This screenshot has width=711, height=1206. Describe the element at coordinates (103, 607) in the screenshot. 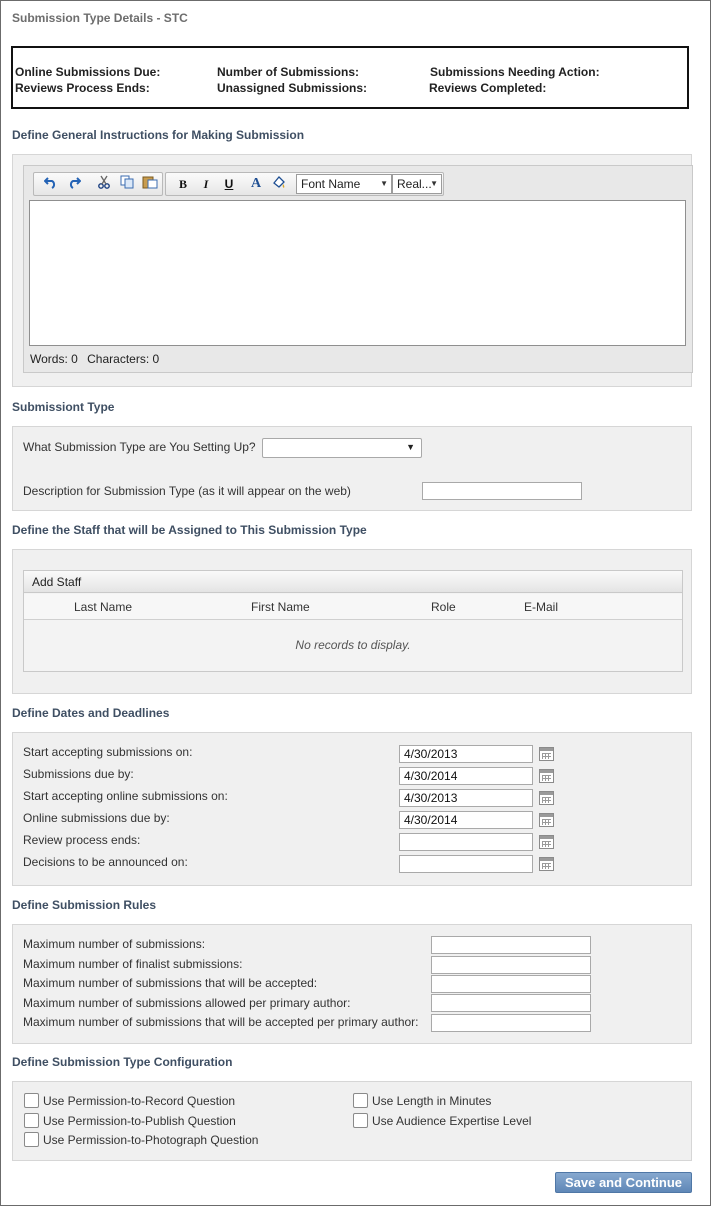

I see `column-last-name: Last Name` at that location.